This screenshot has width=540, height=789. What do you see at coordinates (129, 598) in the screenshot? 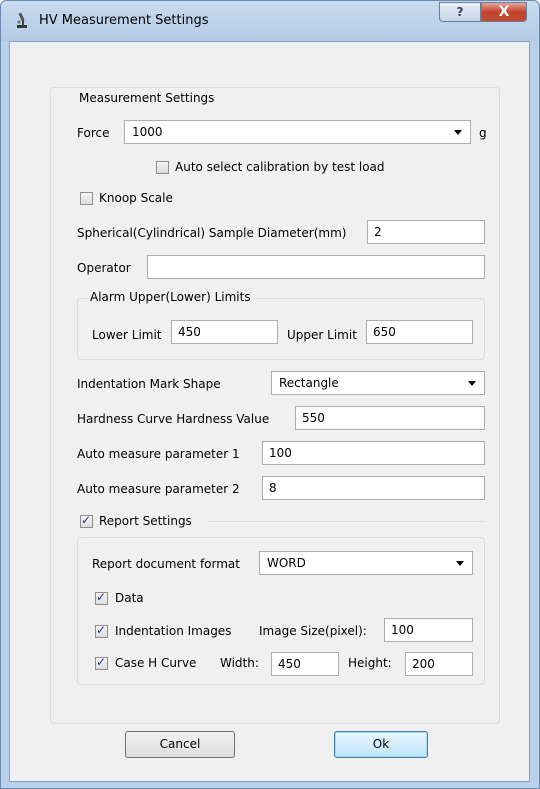
I see `data-label: Data` at bounding box center [129, 598].